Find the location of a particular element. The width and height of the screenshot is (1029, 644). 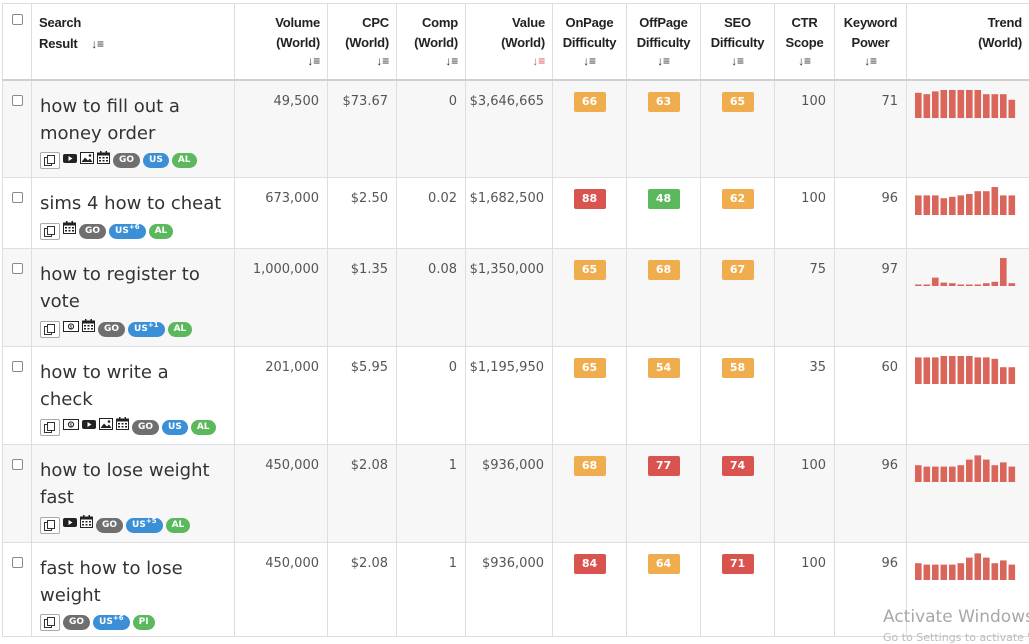

onpage-difficulty-header: OnPage Difficulty ↓≡ is located at coordinates (590, 42).